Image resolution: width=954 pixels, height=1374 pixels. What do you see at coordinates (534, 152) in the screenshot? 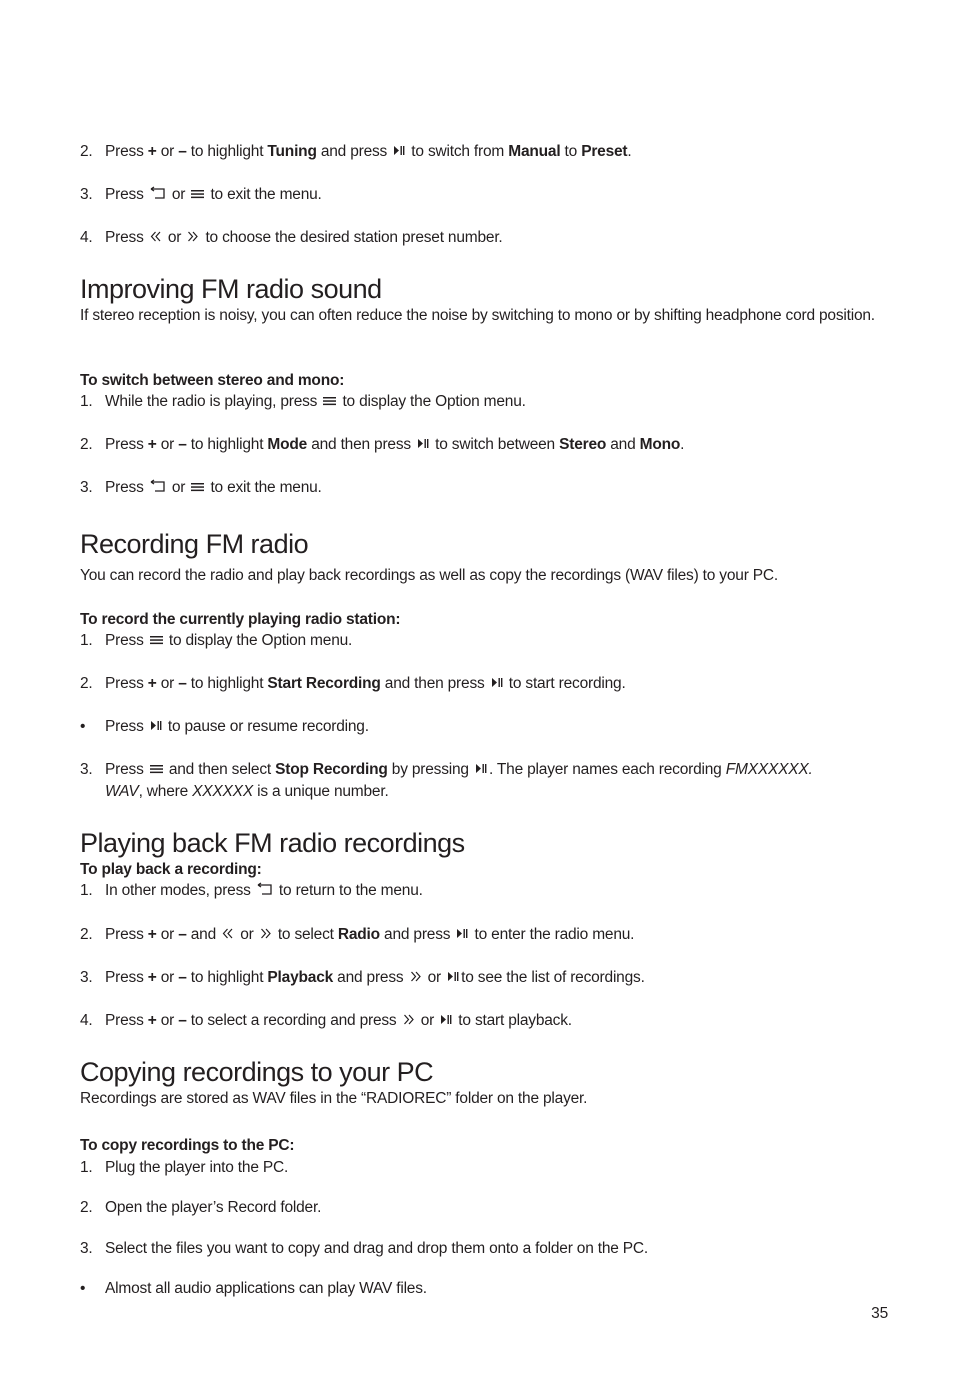
I see `bold-term: Manual` at bounding box center [534, 152].